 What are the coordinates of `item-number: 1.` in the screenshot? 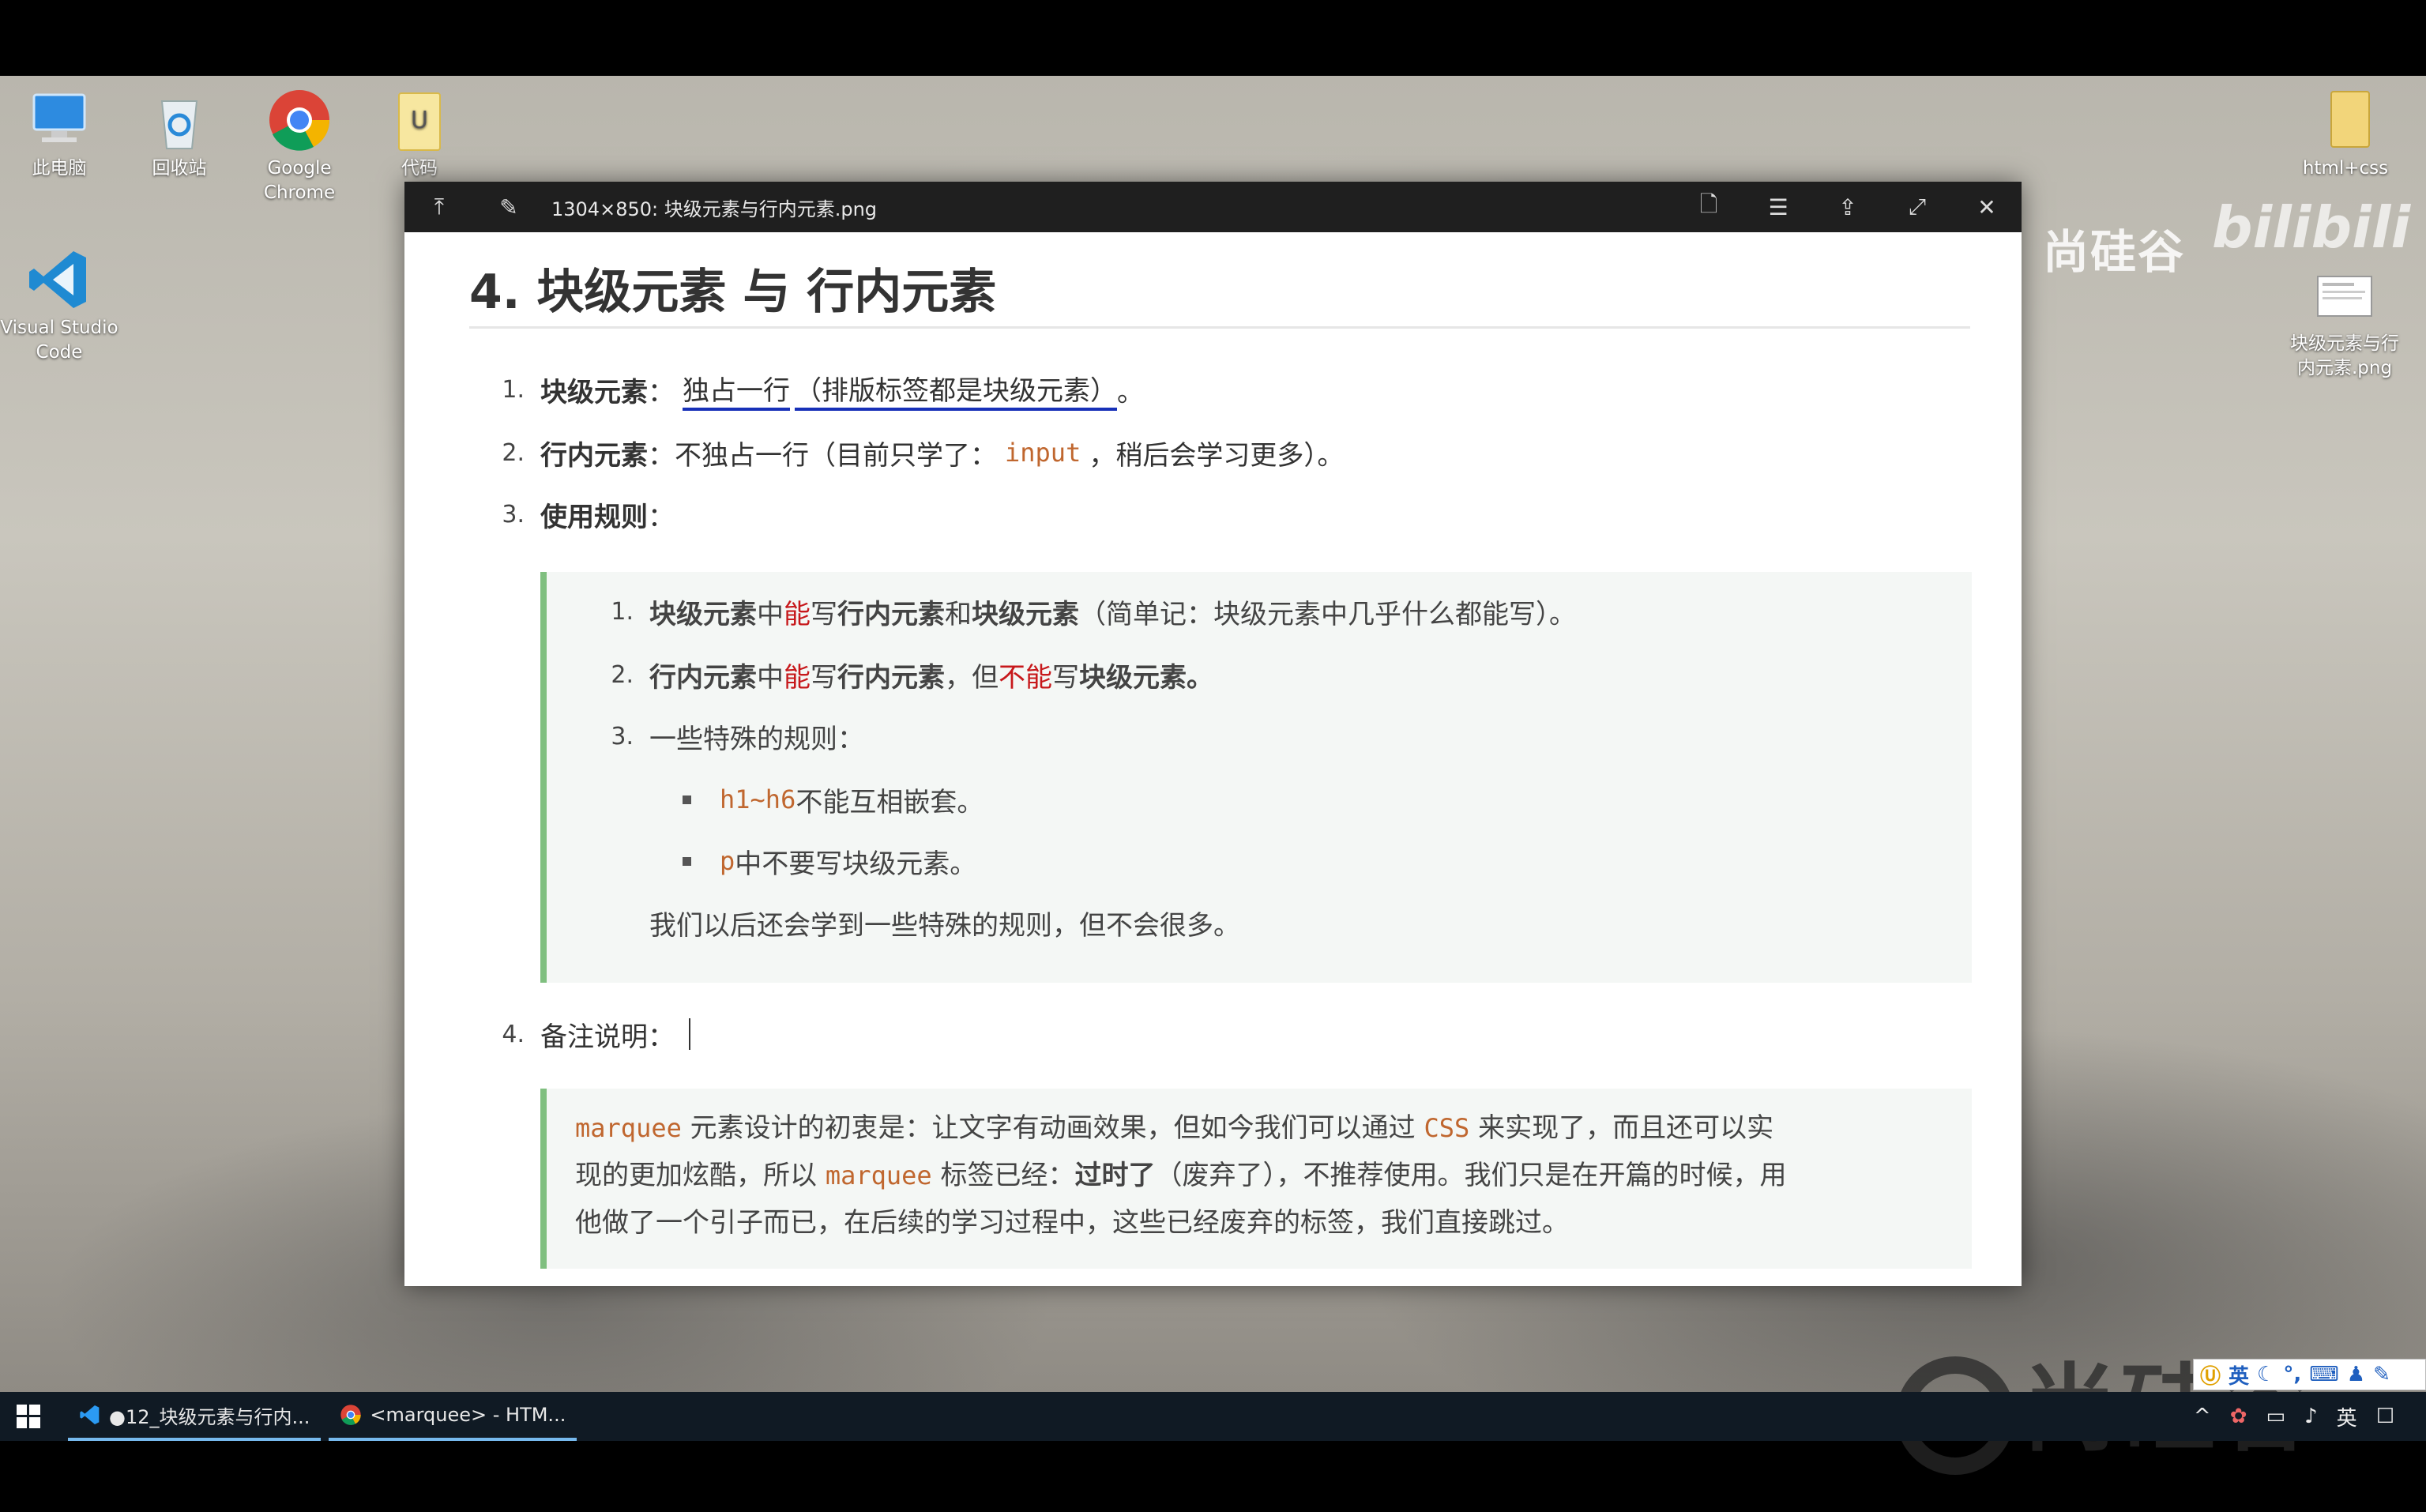 It's located at (513, 389).